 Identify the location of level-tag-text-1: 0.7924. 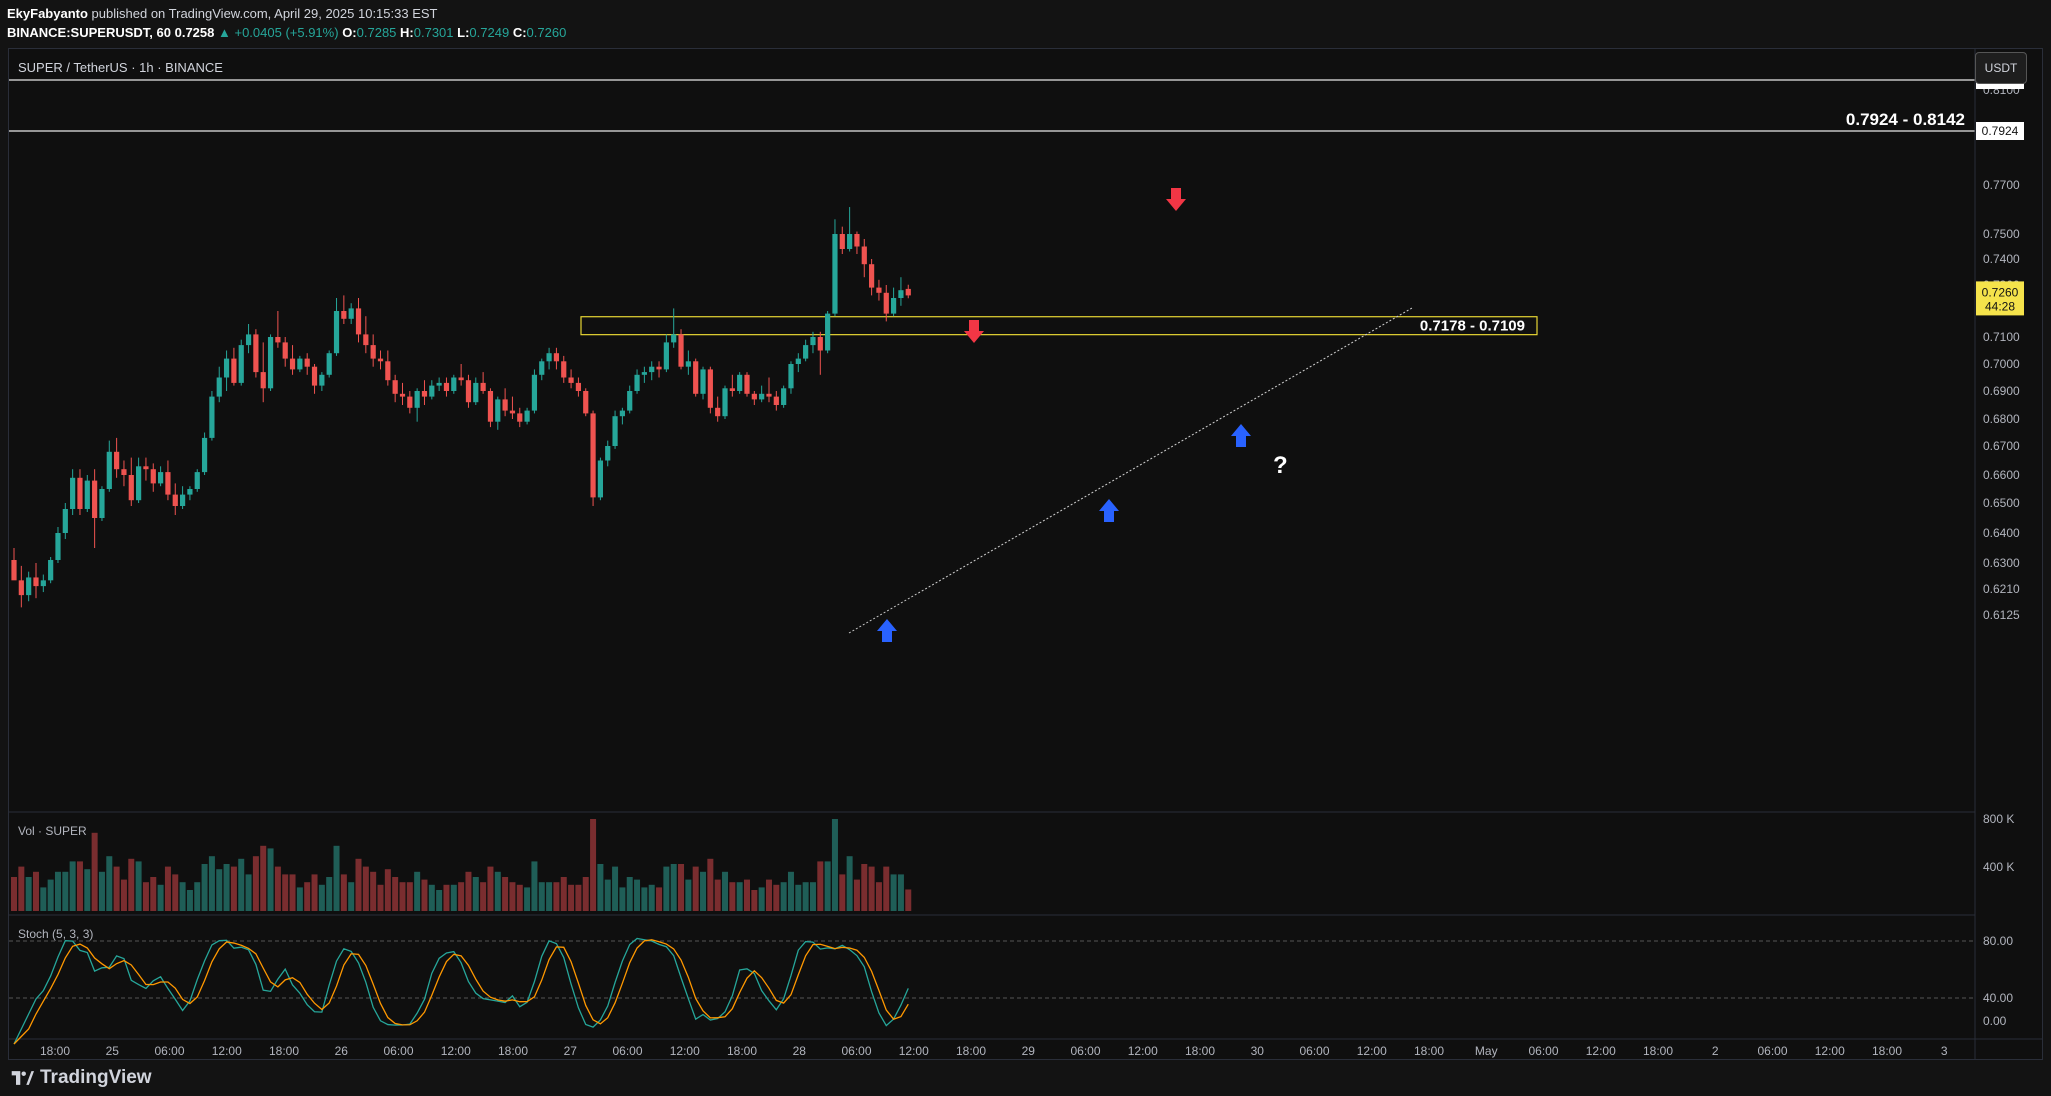
(2000, 131).